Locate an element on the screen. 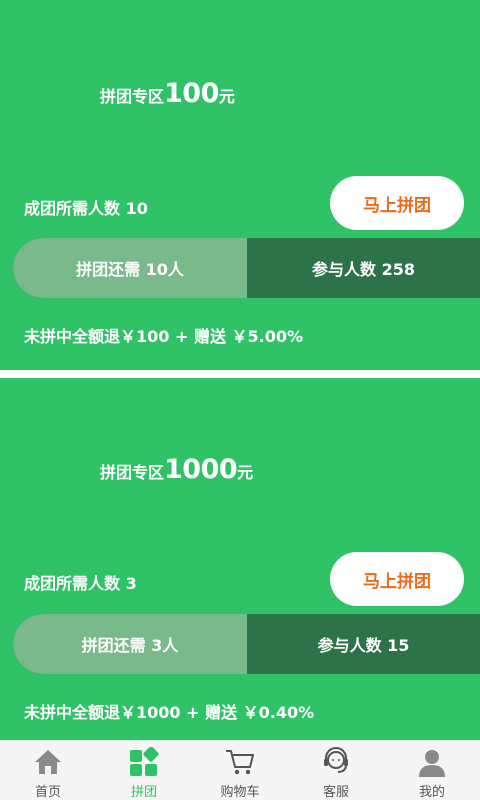 The width and height of the screenshot is (480, 800). cart-icon is located at coordinates (240, 762).